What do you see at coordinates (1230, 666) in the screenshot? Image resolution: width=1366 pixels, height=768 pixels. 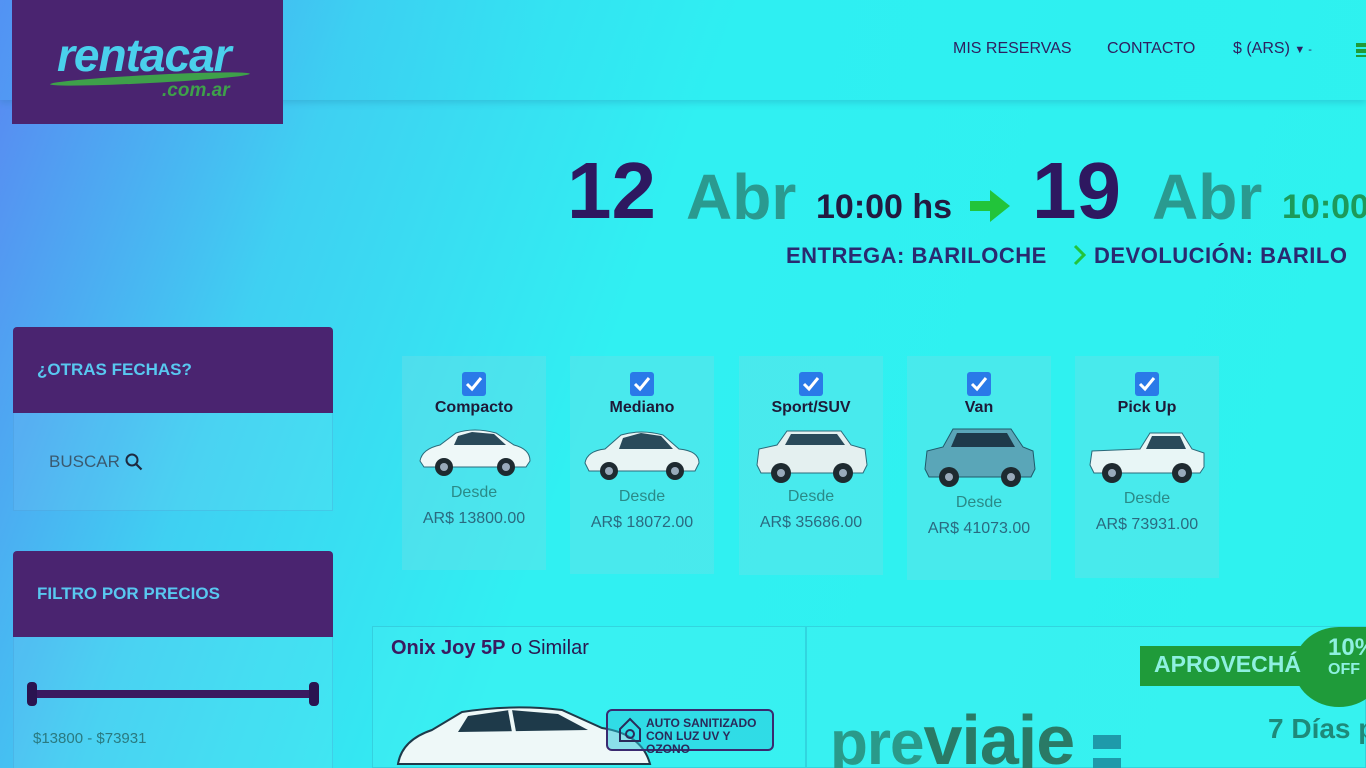 I see `promo-ribbon: APROVECHÁ` at bounding box center [1230, 666].